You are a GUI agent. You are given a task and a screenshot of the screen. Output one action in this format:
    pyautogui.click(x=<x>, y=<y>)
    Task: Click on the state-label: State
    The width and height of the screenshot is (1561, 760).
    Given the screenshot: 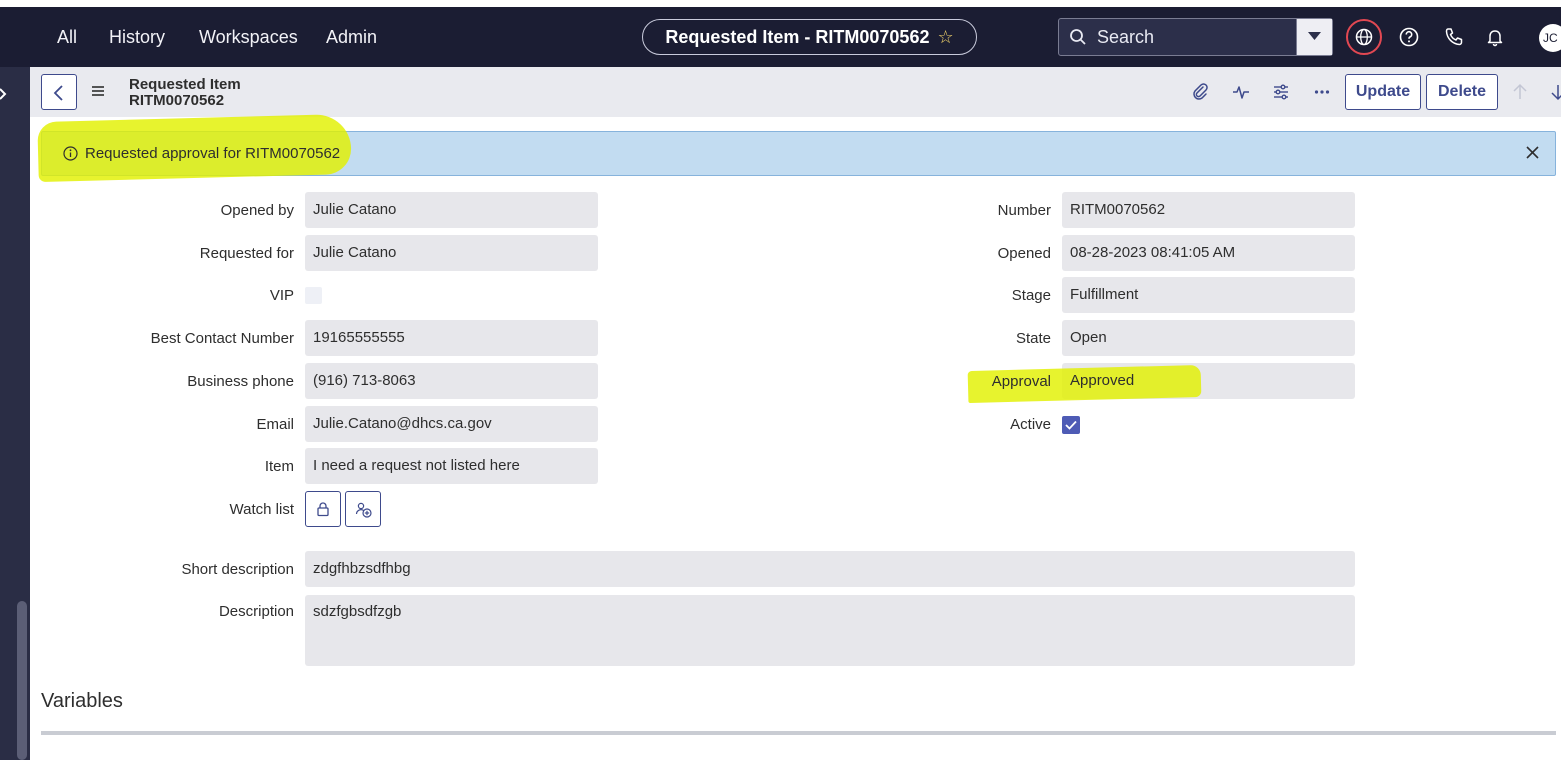 What is the action you would take?
    pyautogui.click(x=1033, y=338)
    